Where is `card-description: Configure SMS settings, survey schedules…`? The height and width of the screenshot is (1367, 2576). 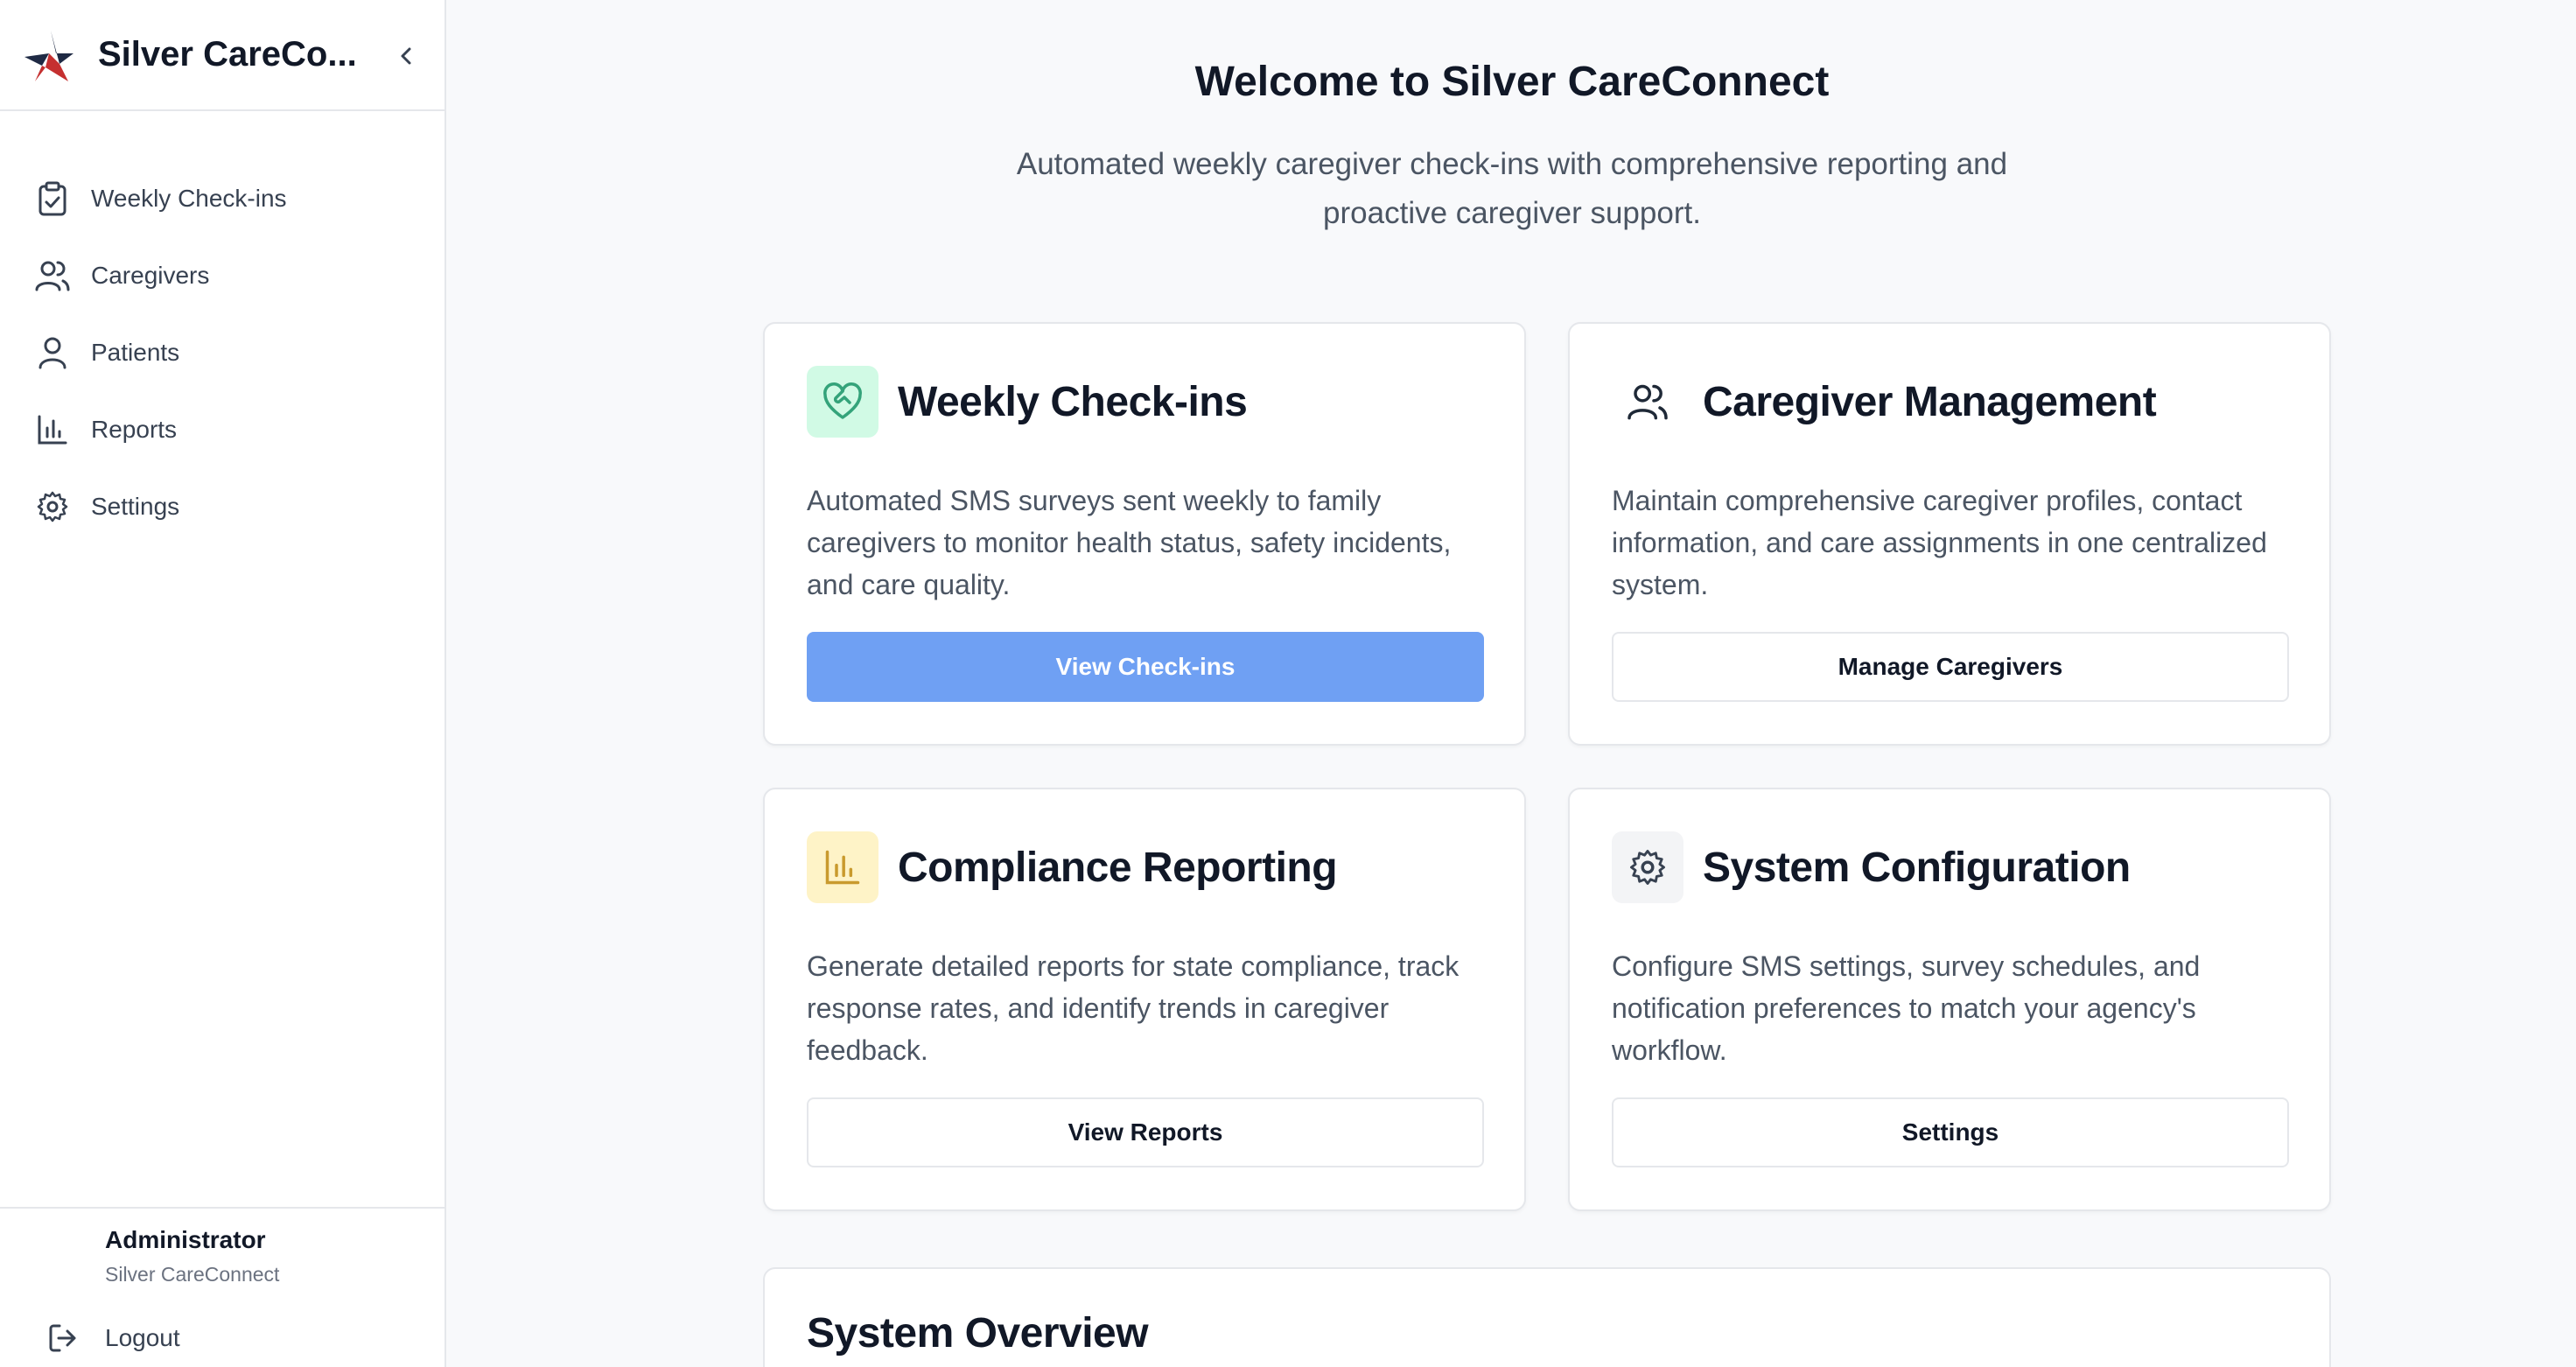
card-description: Configure SMS settings, survey schedules… is located at coordinates (1906, 1008).